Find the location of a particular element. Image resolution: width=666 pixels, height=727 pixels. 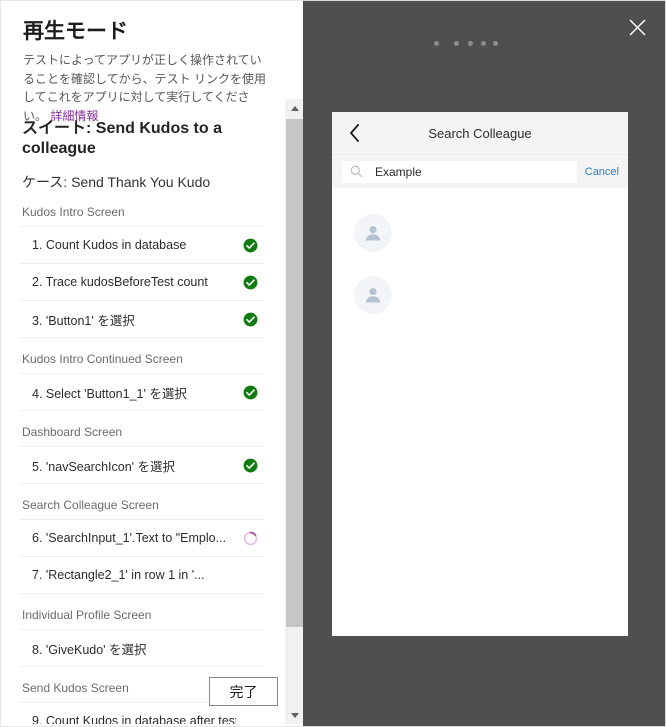

search-bar: Example Cancel is located at coordinates (480, 171).